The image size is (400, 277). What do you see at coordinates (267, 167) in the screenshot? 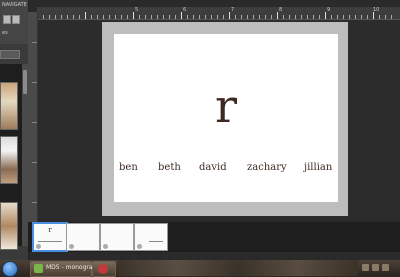
I see `name-label: zachary` at bounding box center [267, 167].